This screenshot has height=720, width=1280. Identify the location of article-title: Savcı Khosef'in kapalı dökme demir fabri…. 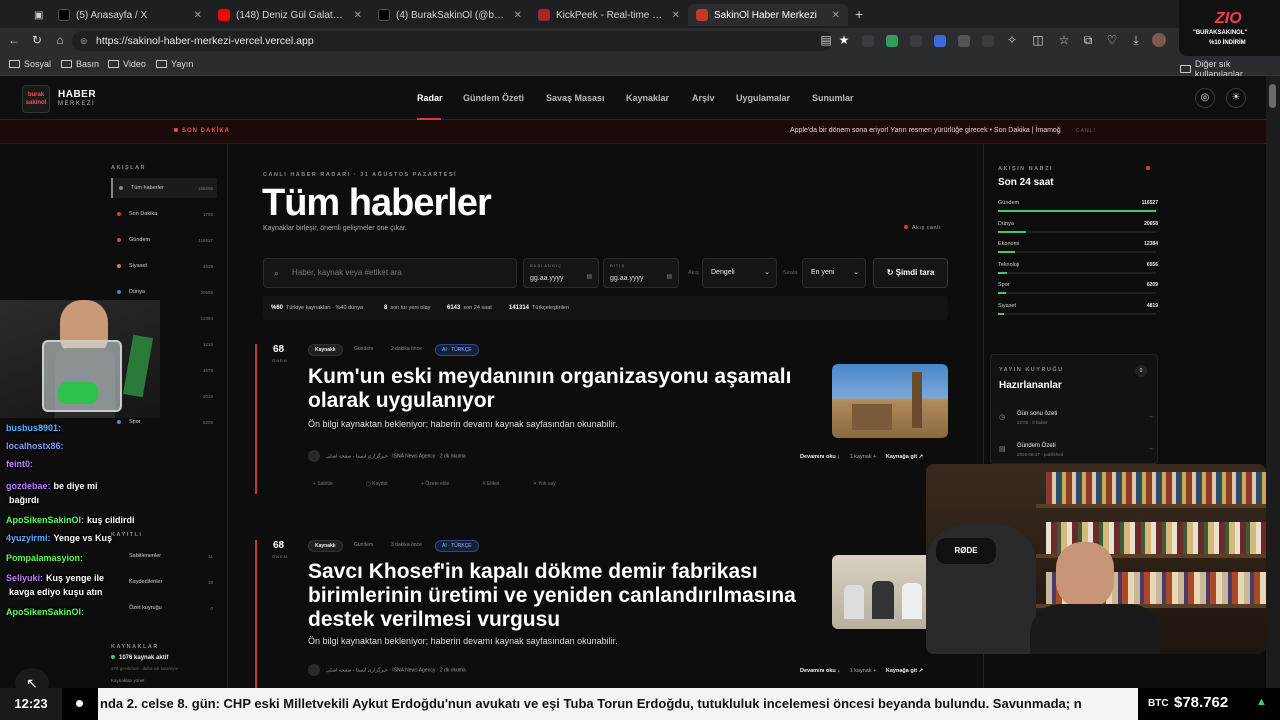
(555, 596).